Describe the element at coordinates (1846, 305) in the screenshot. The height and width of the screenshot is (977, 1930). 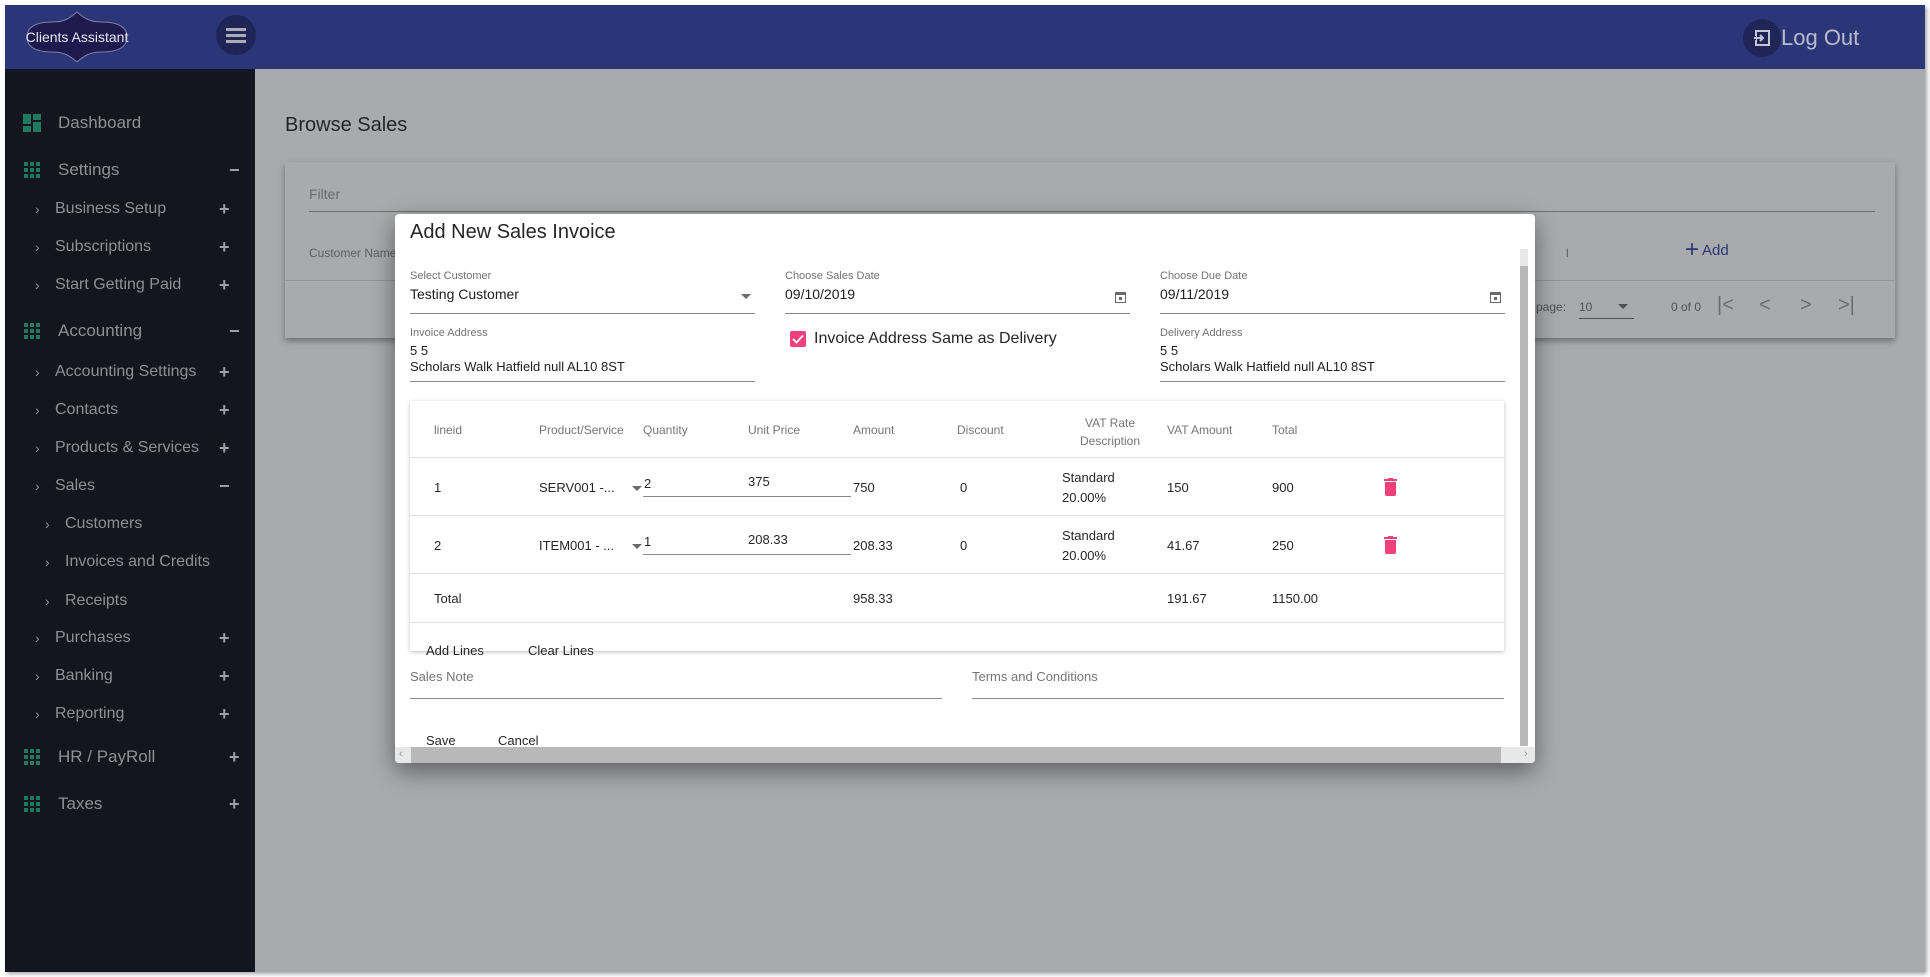
I see `last-page-icon: >|` at that location.